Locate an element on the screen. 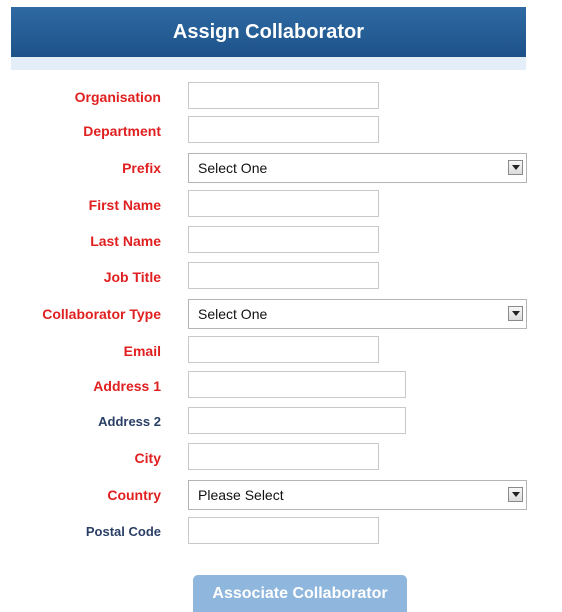 The image size is (562, 612). collaborator-type-selected-value: Select One is located at coordinates (233, 314).